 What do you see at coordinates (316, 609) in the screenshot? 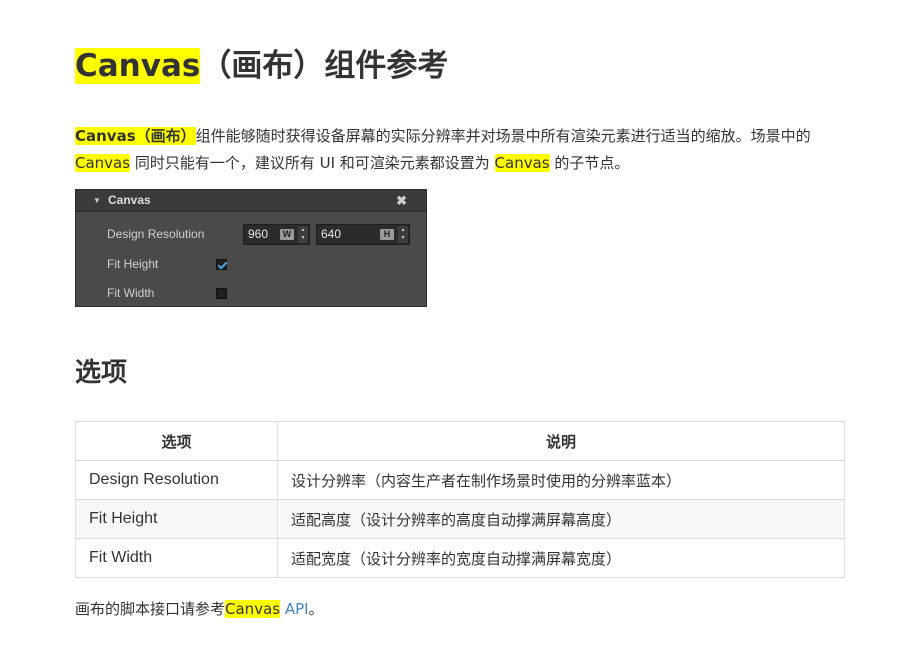
I see `footer-end: 。` at bounding box center [316, 609].